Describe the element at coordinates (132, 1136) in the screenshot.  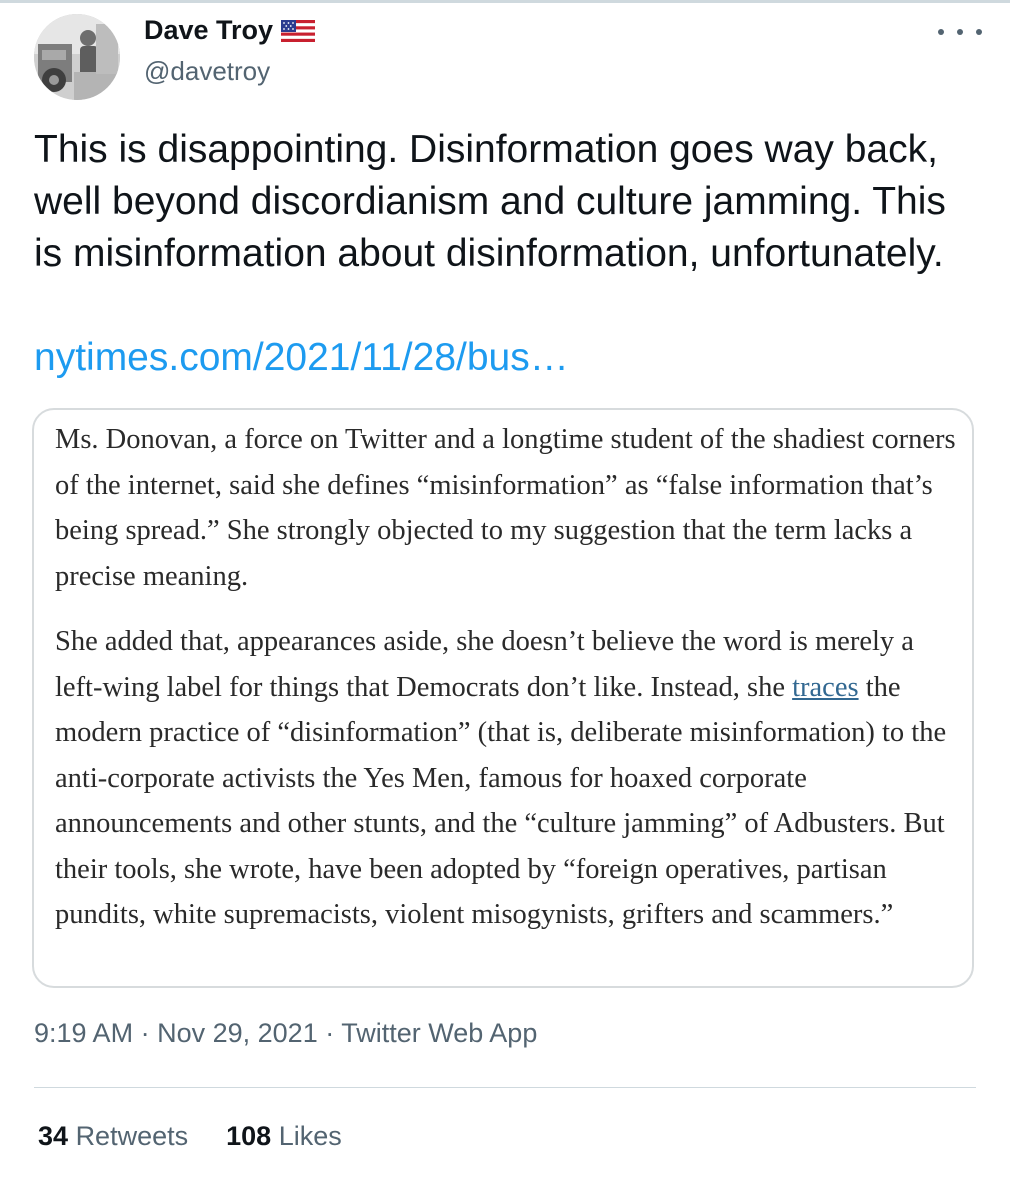
I see `retweets-label: Retweets` at that location.